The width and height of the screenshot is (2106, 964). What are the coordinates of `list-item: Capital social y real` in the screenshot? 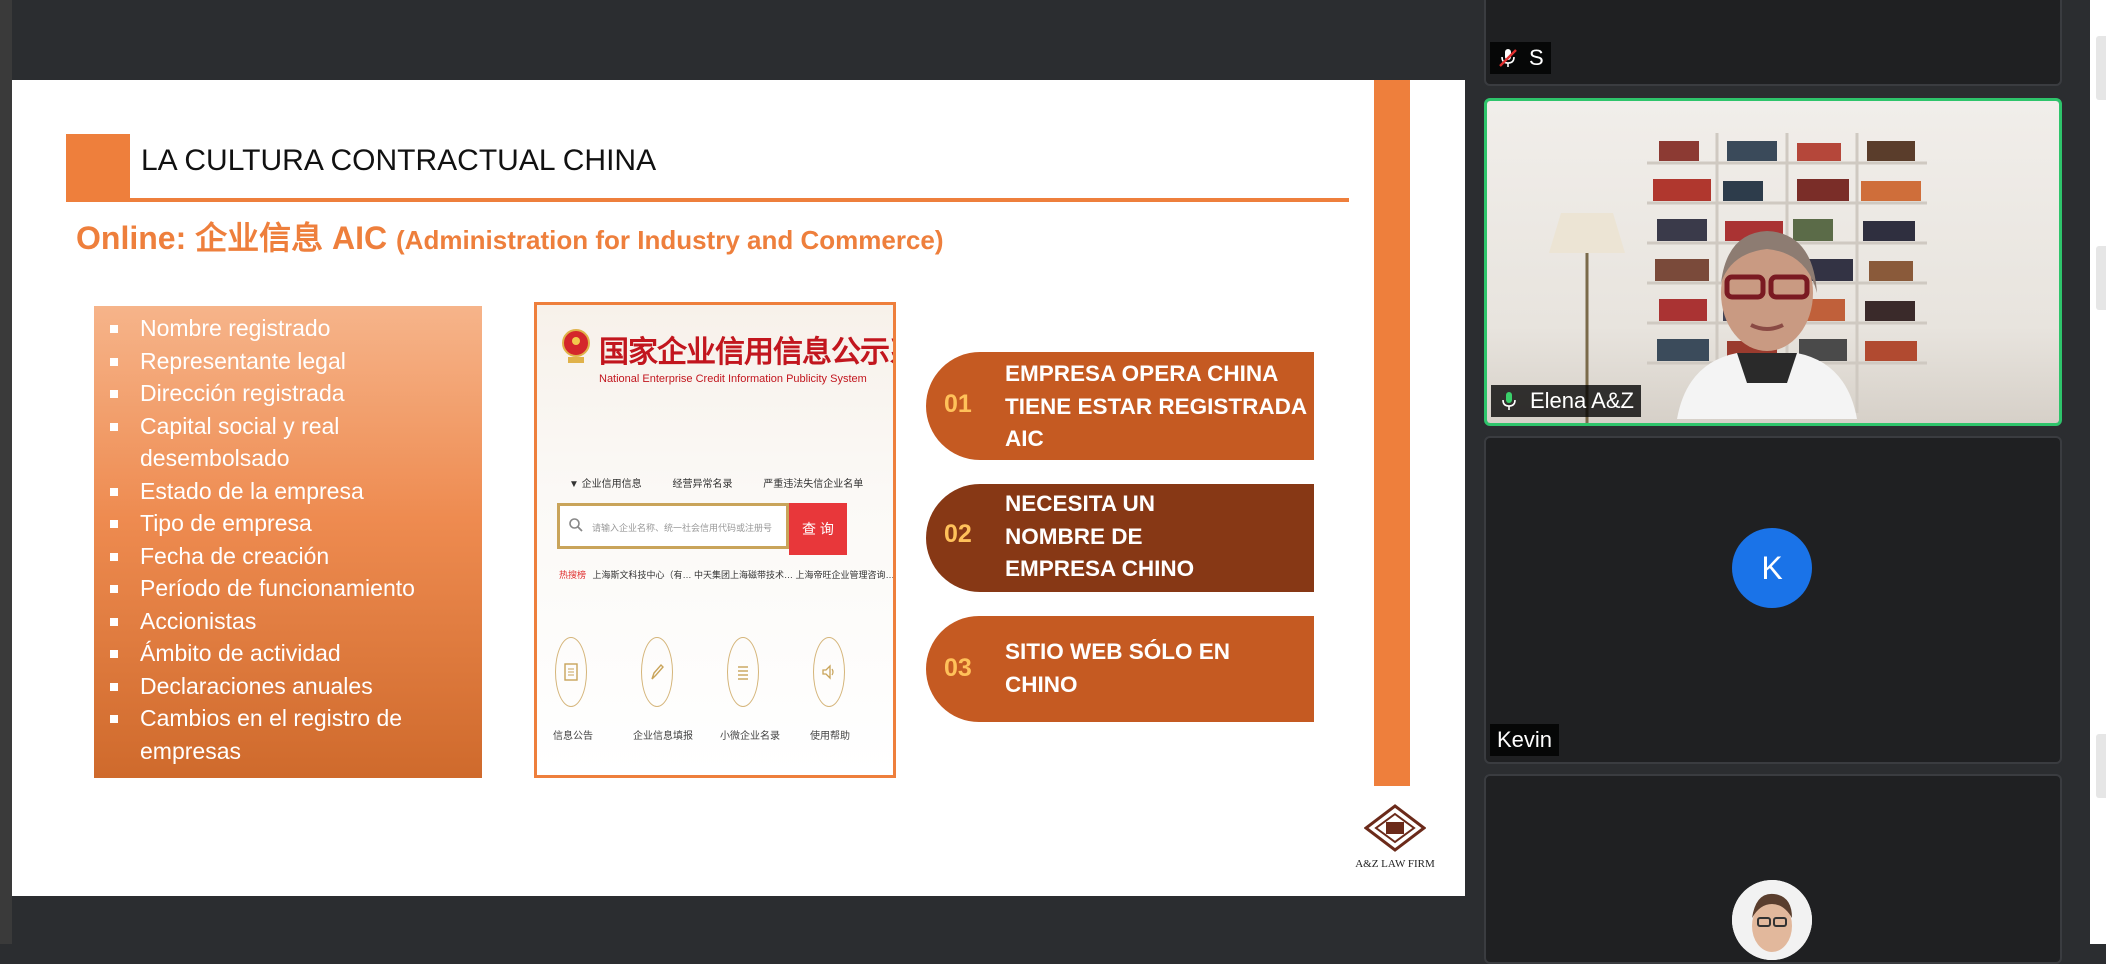 It's located at (296, 426).